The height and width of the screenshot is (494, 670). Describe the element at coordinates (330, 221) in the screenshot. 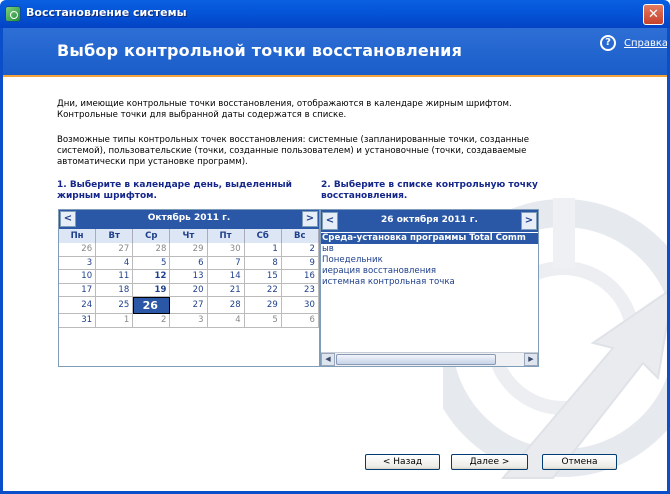

I see `list-prev-day-button: <` at that location.